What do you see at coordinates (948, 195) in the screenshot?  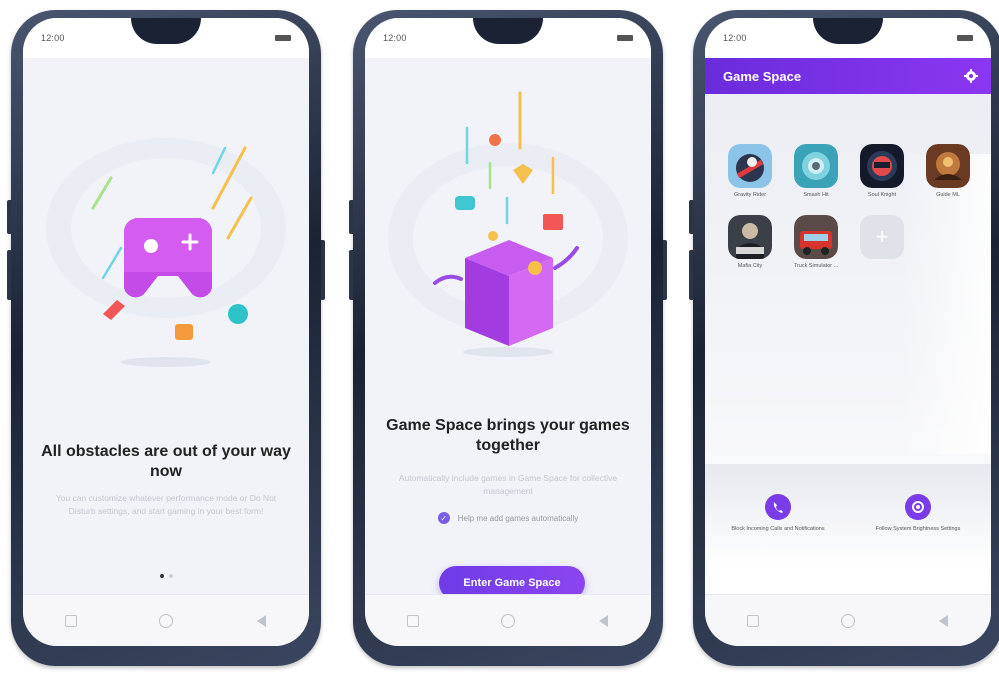 I see `game-name: Guide ML` at bounding box center [948, 195].